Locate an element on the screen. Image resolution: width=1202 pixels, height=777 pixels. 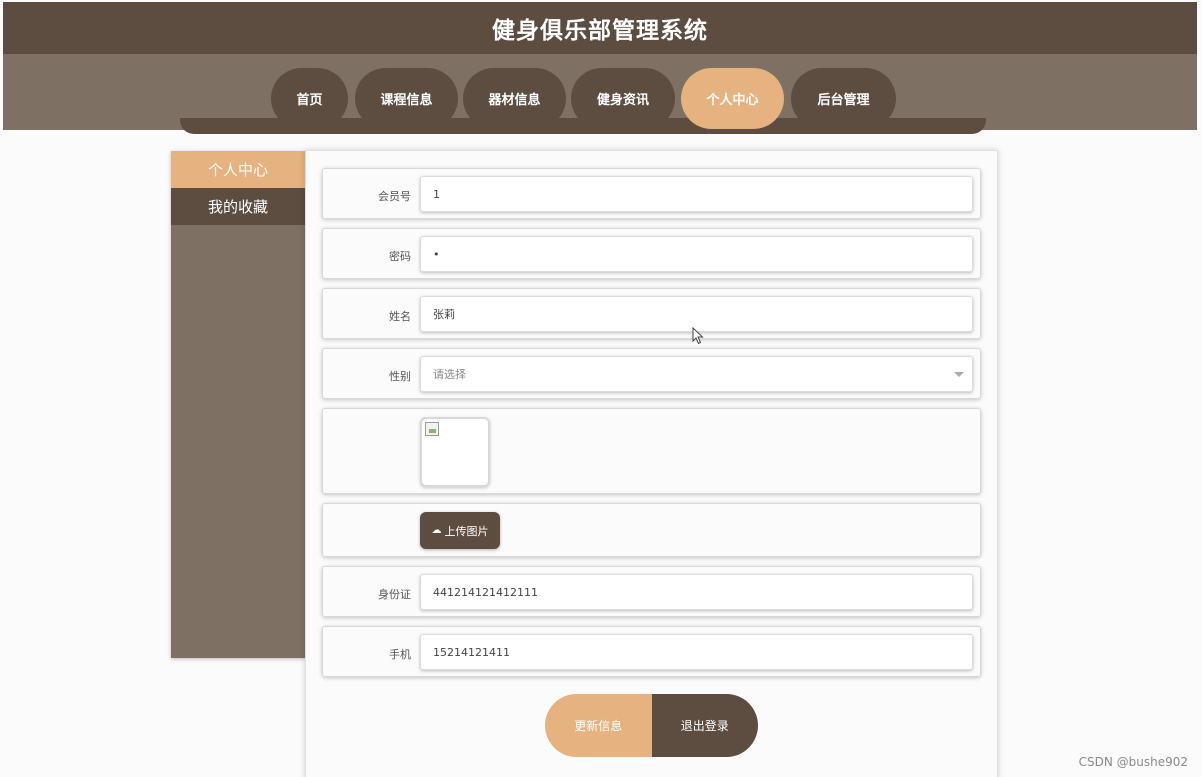
form-row-id-card: 身份证 441214121412111 is located at coordinates (651, 591).